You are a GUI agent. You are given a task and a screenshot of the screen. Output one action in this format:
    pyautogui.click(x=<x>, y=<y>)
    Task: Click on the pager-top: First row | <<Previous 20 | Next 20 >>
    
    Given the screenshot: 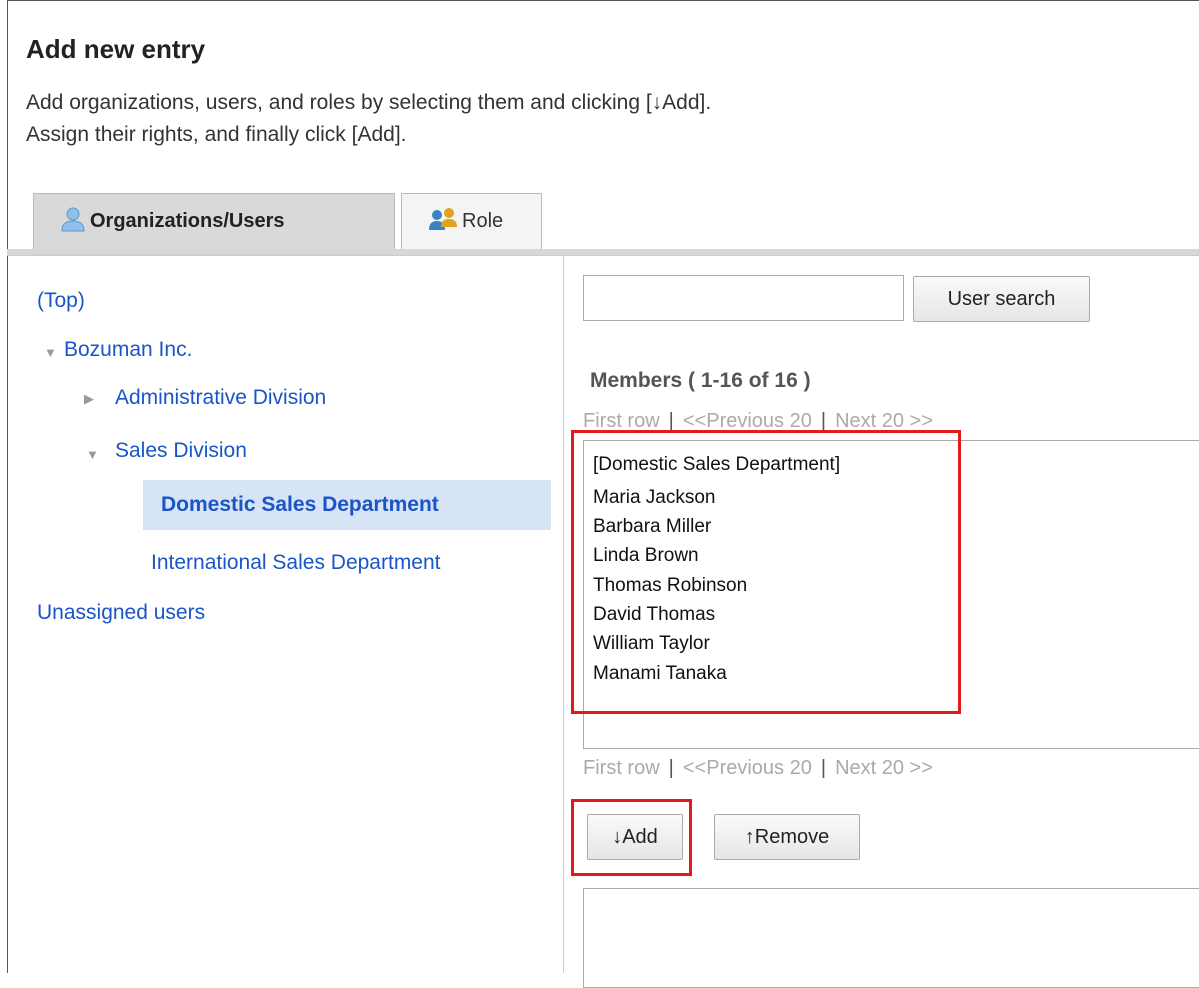 What is the action you would take?
    pyautogui.click(x=758, y=421)
    